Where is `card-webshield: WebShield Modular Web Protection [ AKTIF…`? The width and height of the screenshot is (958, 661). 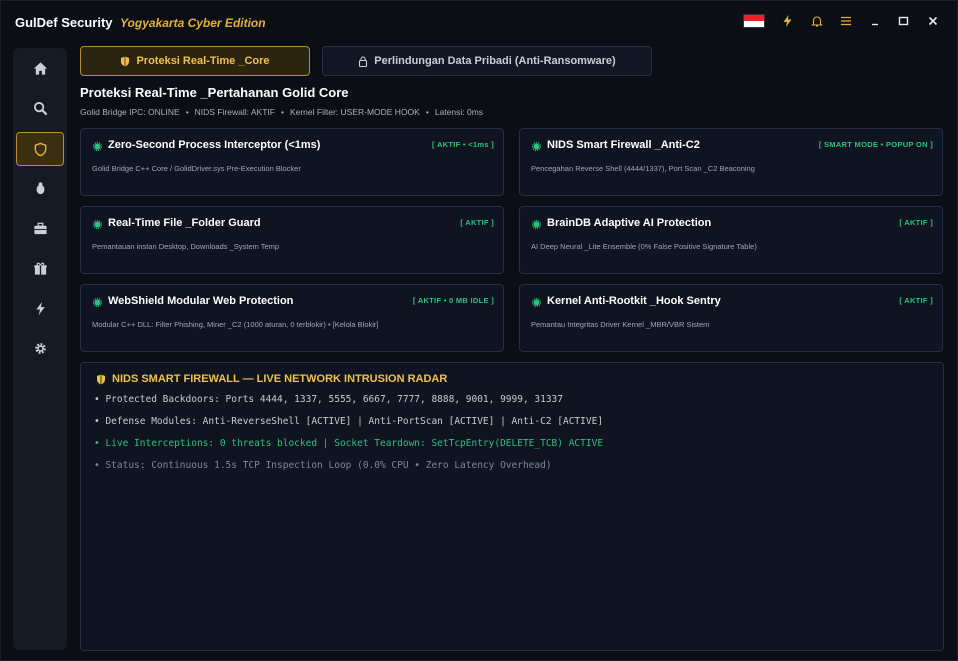
card-webshield: WebShield Modular Web Protection [ AKTIF… is located at coordinates (292, 318).